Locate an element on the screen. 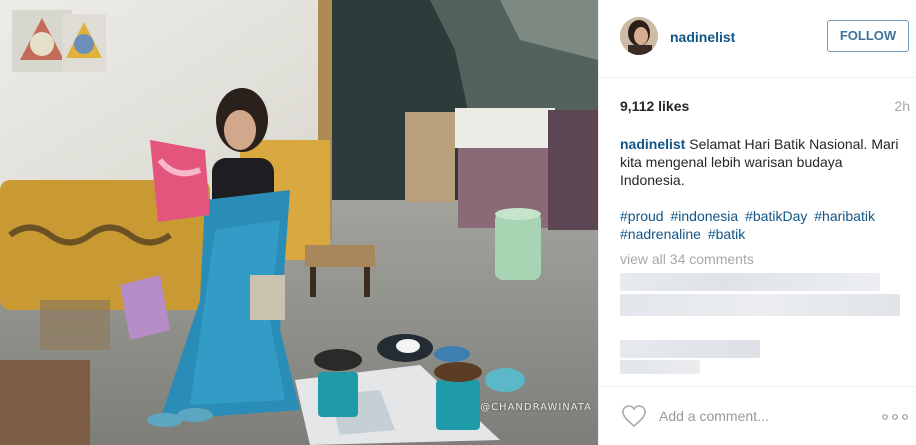 Image resolution: width=916 pixels, height=445 pixels. heart-outline-icon is located at coordinates (634, 416).